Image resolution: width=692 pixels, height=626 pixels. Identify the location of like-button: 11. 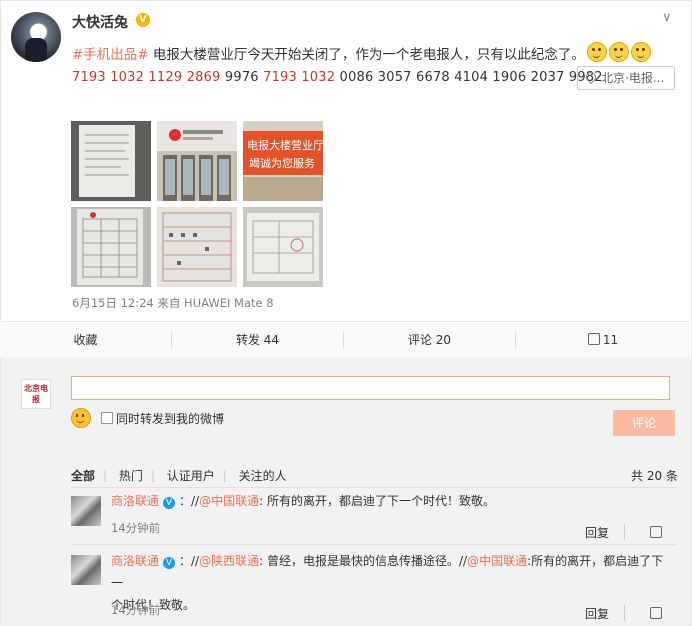
(603, 340).